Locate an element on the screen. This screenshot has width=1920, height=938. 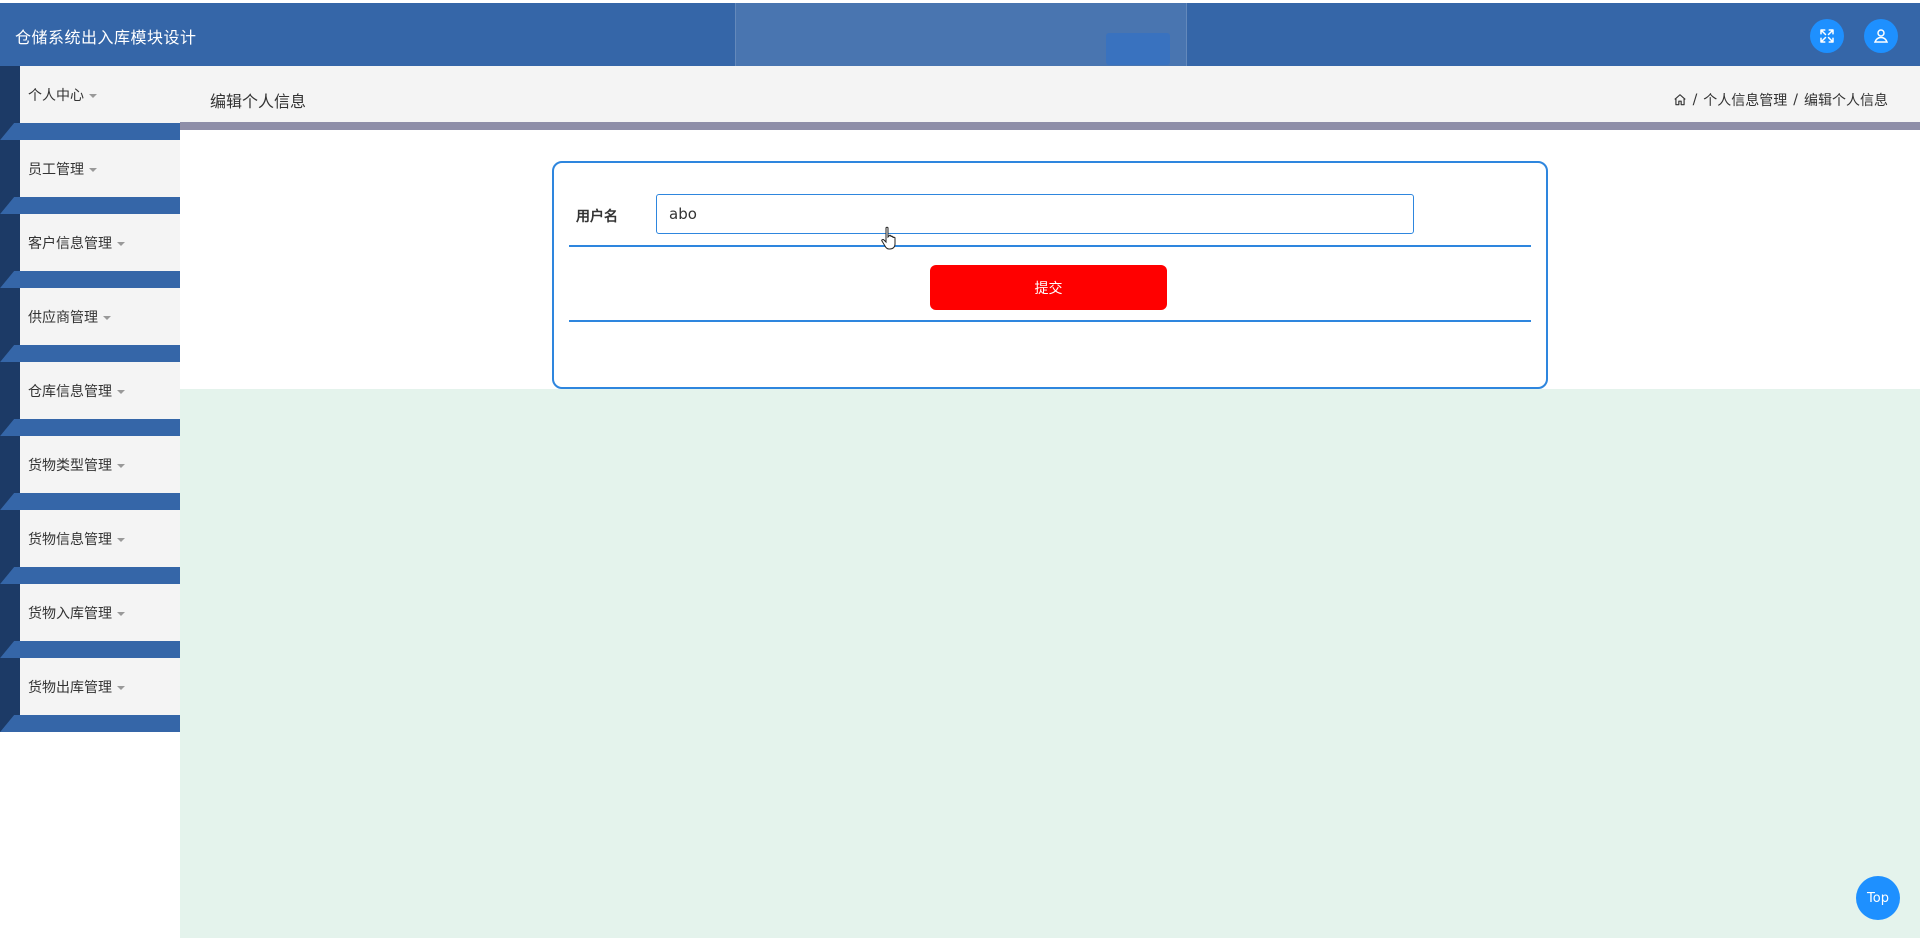
user-button is located at coordinates (1881, 36).